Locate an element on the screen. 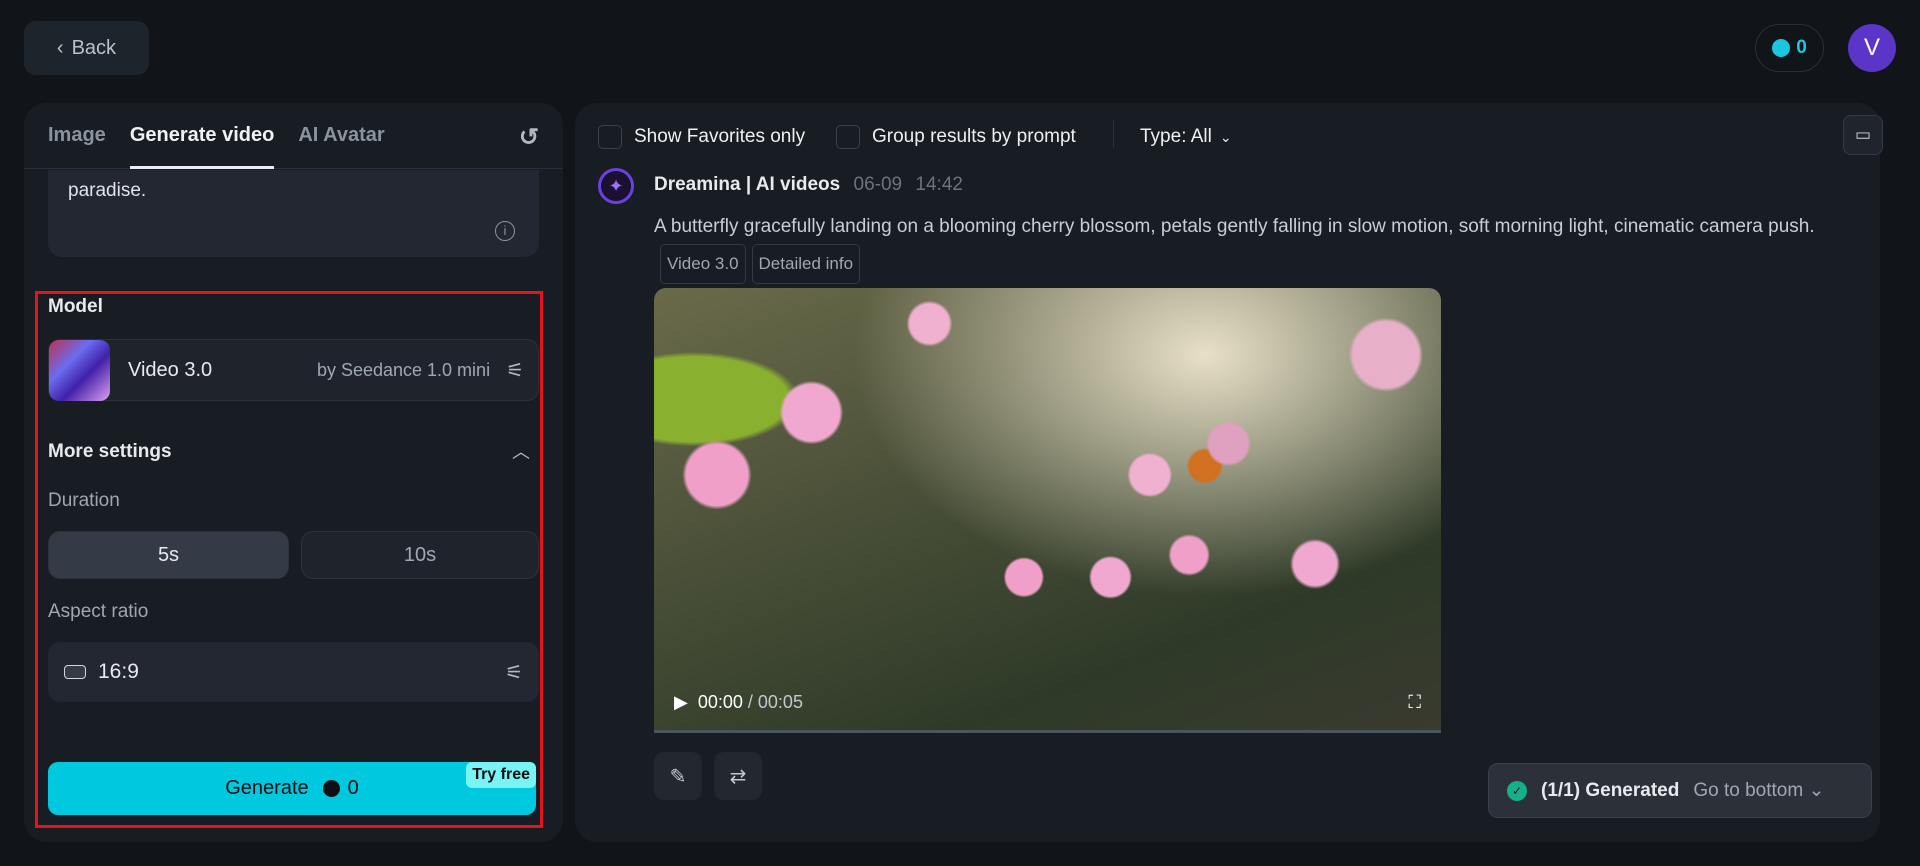 The image size is (1920, 866). back-button: ‹ Back is located at coordinates (86, 48).